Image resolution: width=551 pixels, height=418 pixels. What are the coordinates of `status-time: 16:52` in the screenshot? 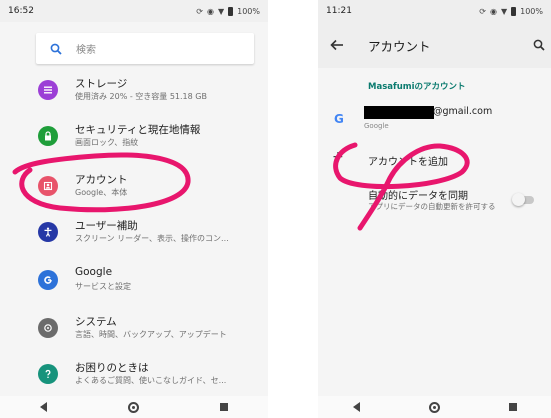 It's located at (21, 11).